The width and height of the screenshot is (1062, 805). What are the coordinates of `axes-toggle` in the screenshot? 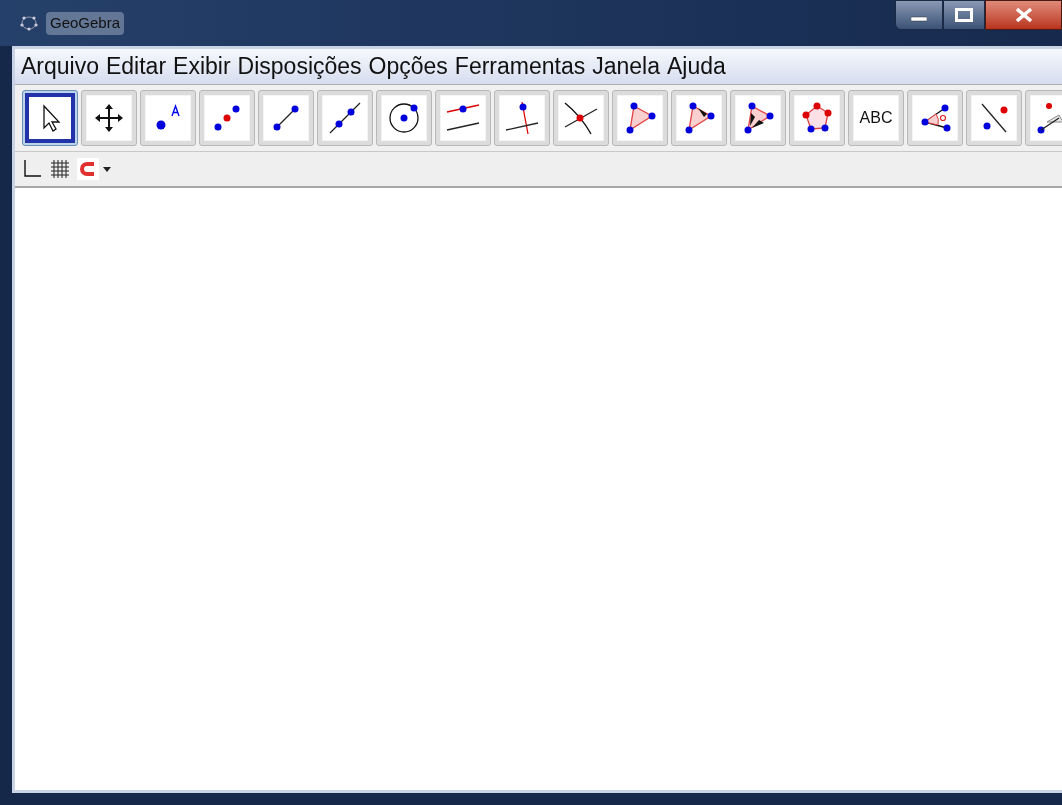 It's located at (32, 169).